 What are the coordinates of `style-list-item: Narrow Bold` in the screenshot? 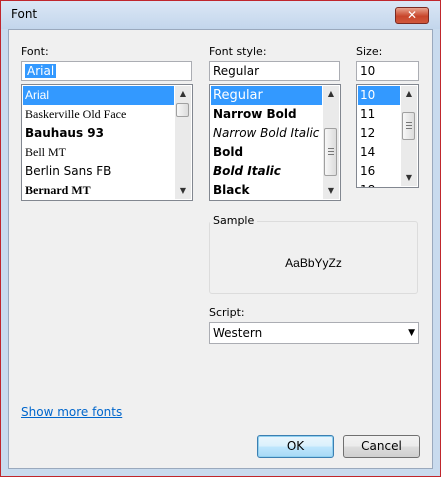 It's located at (266, 114).